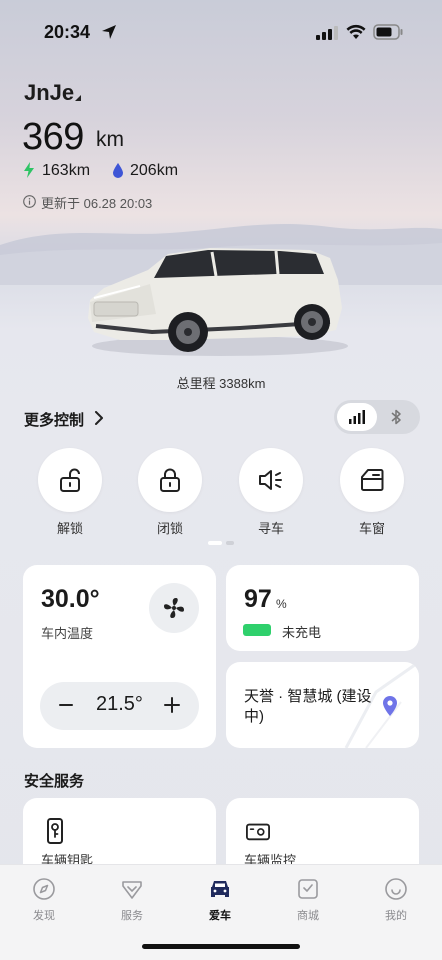  Describe the element at coordinates (118, 170) in the screenshot. I see `fuel-drop-icon` at that location.